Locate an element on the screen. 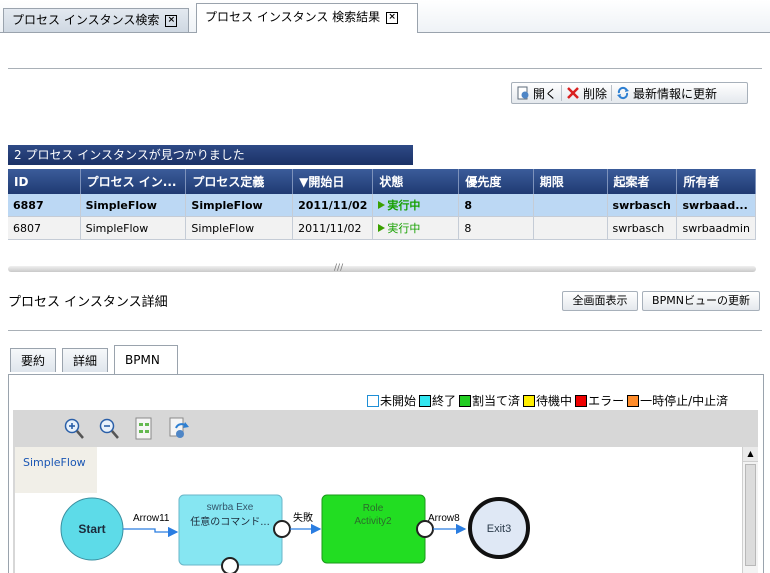 The height and width of the screenshot is (573, 770). end-event-label: Exit3 is located at coordinates (499, 529).